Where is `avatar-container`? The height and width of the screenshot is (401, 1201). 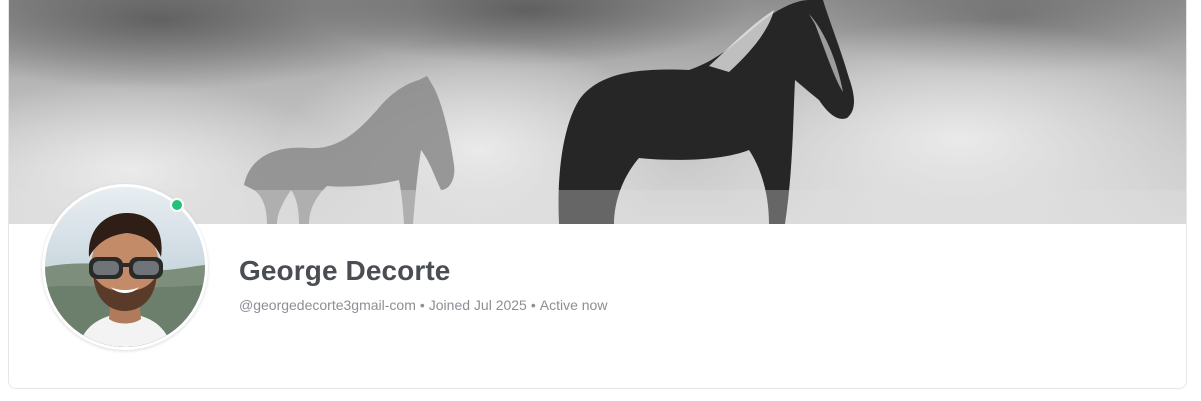
avatar-container is located at coordinates (125, 267).